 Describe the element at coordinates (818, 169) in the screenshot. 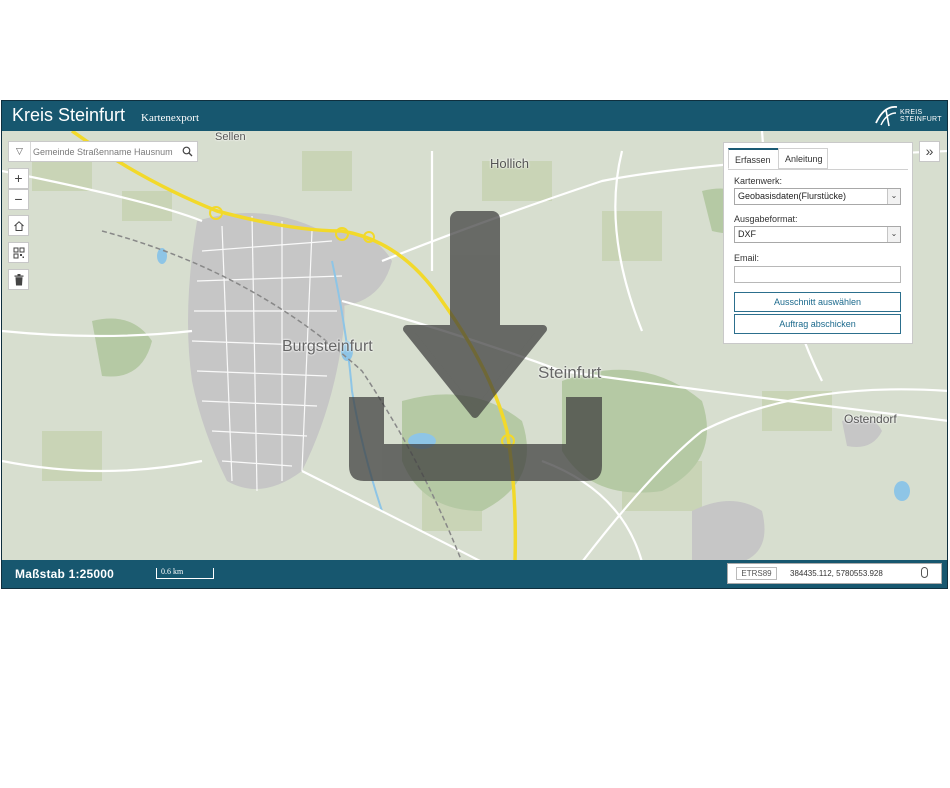

I see `tab-divider` at that location.